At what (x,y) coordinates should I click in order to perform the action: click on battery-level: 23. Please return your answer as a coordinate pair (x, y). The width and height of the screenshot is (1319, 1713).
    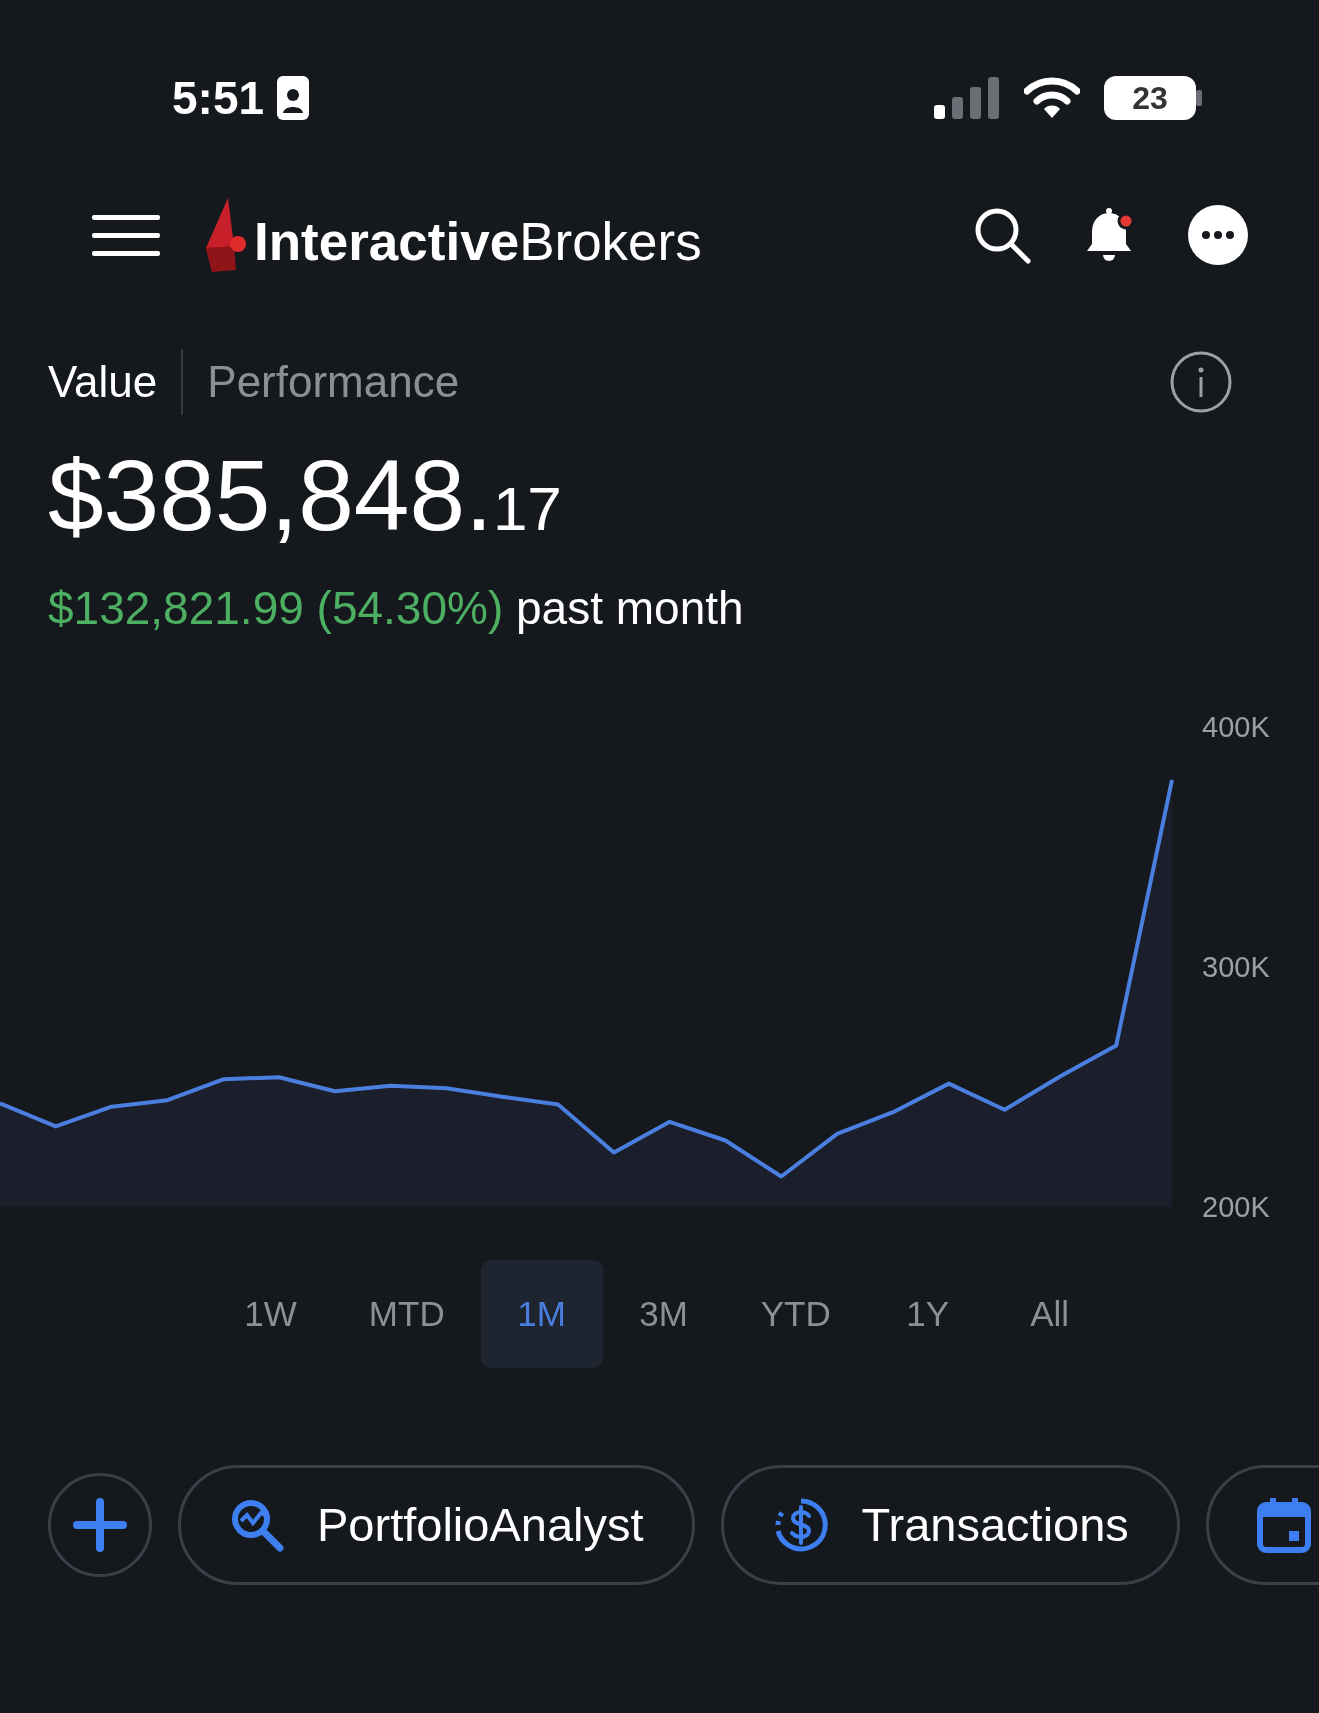
    Looking at the image, I should click on (1150, 98).